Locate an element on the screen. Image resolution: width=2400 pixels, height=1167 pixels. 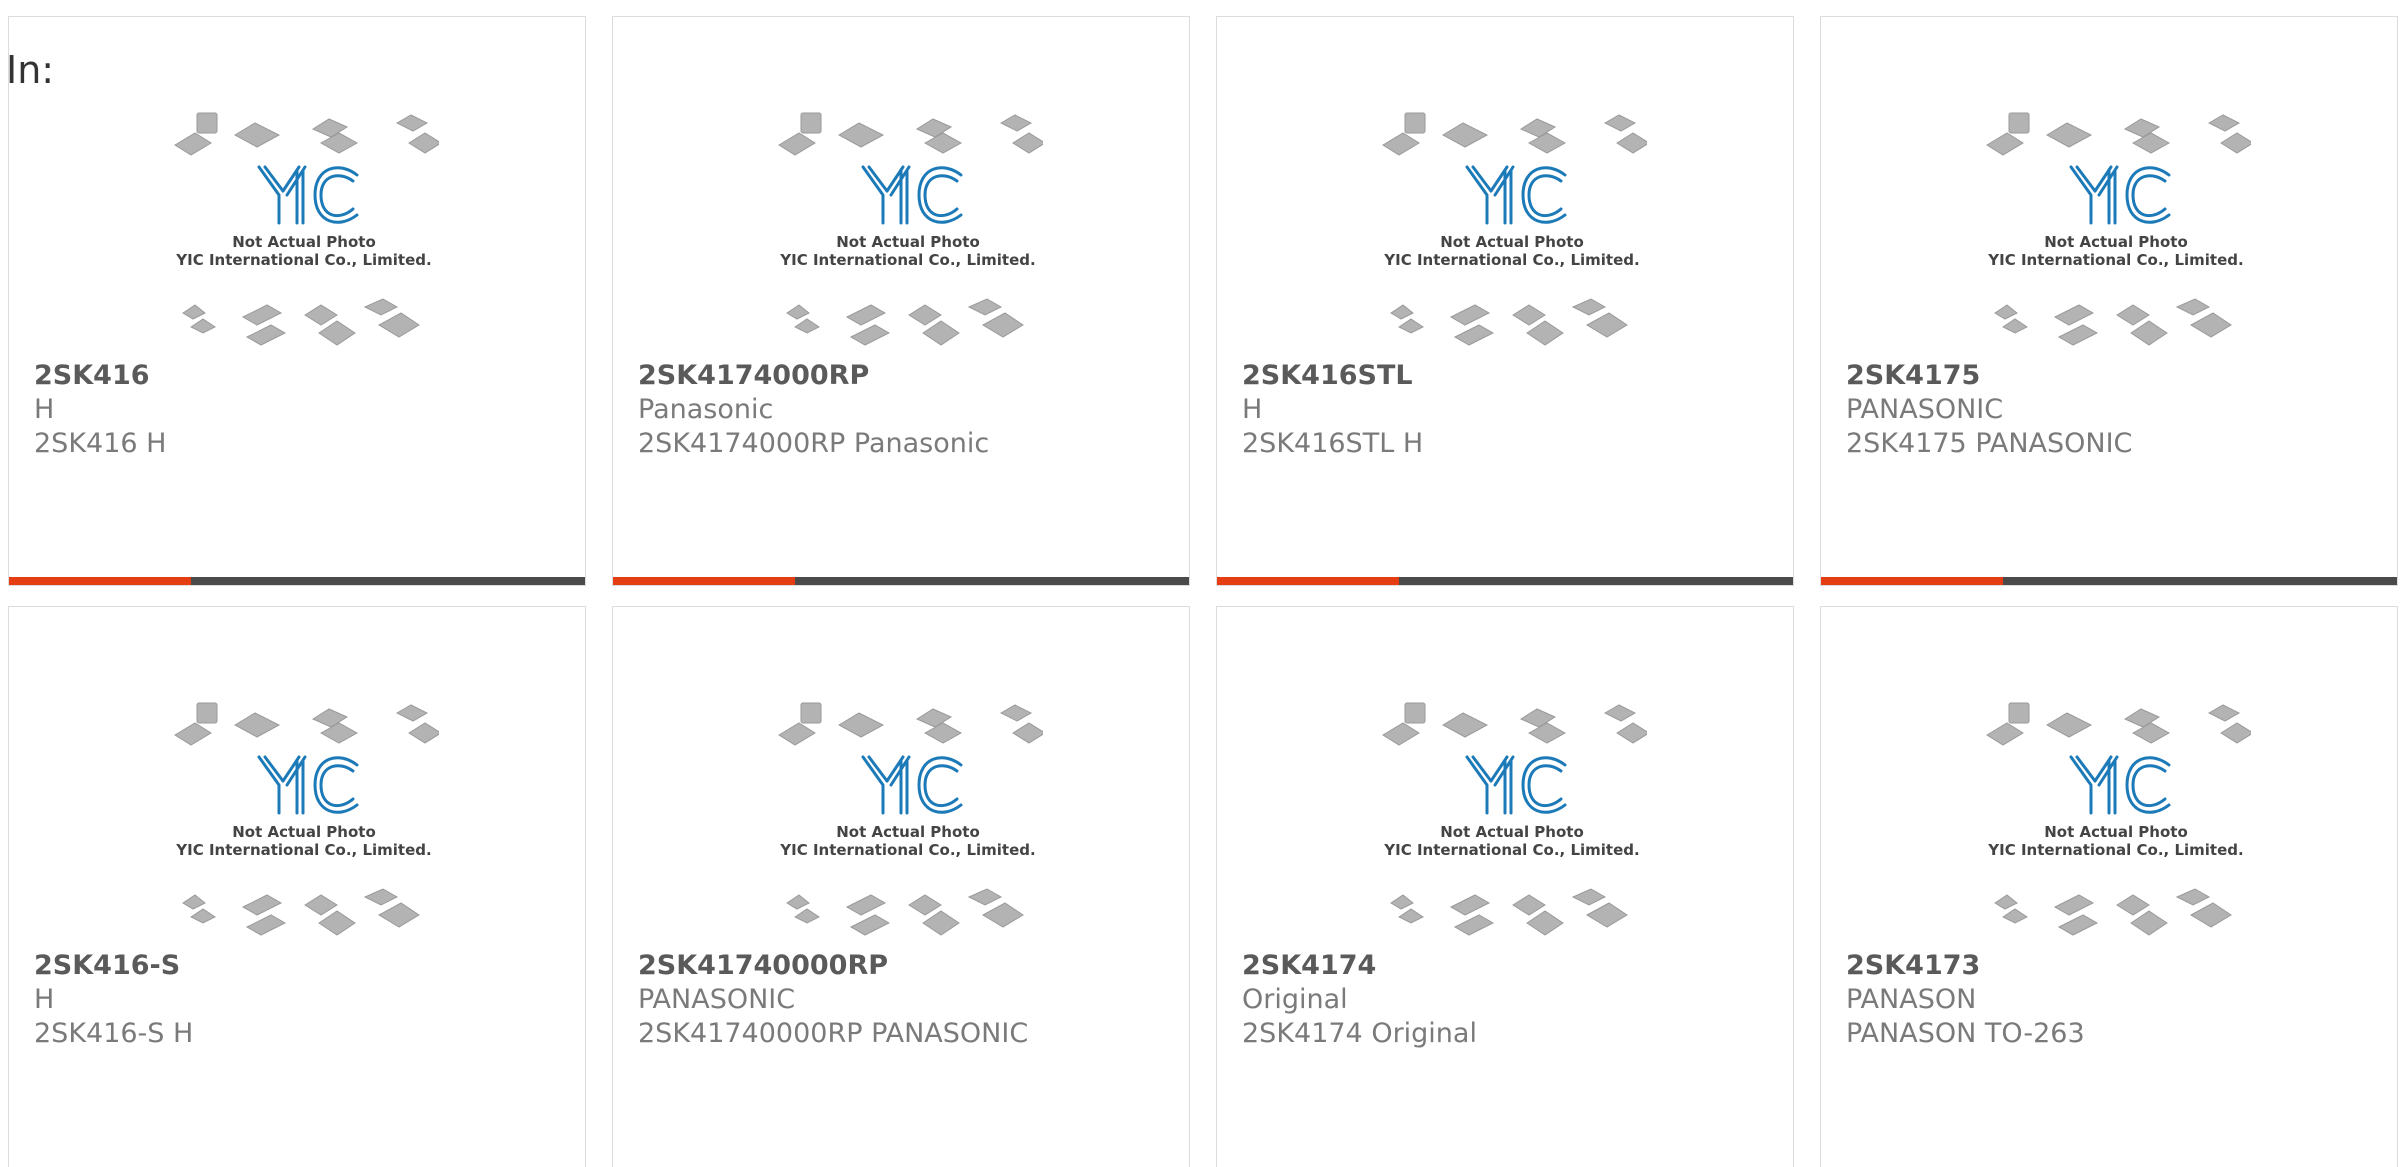
product-description: 2SK416 H is located at coordinates (100, 443).